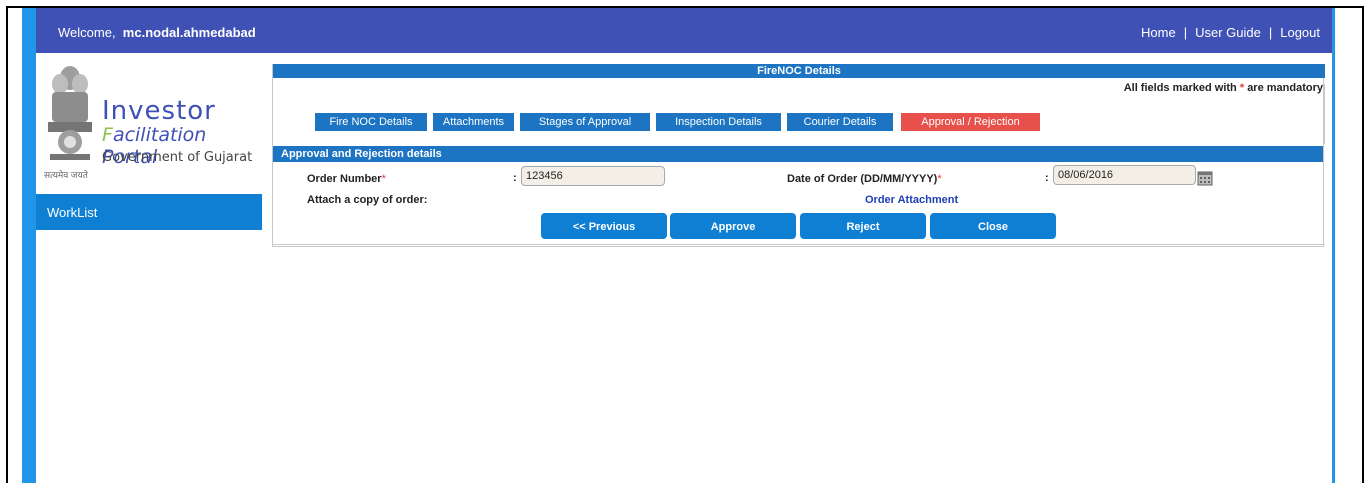 The height and width of the screenshot is (483, 1368). I want to click on top-links: Home | User Guide | Logout, so click(1230, 32).